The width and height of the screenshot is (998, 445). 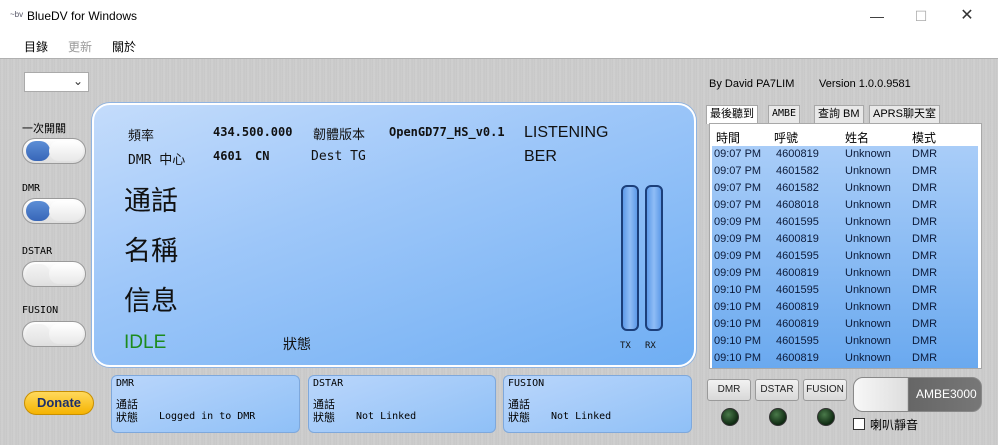 What do you see at coordinates (625, 346) in the screenshot?
I see `tx-label: TX` at bounding box center [625, 346].